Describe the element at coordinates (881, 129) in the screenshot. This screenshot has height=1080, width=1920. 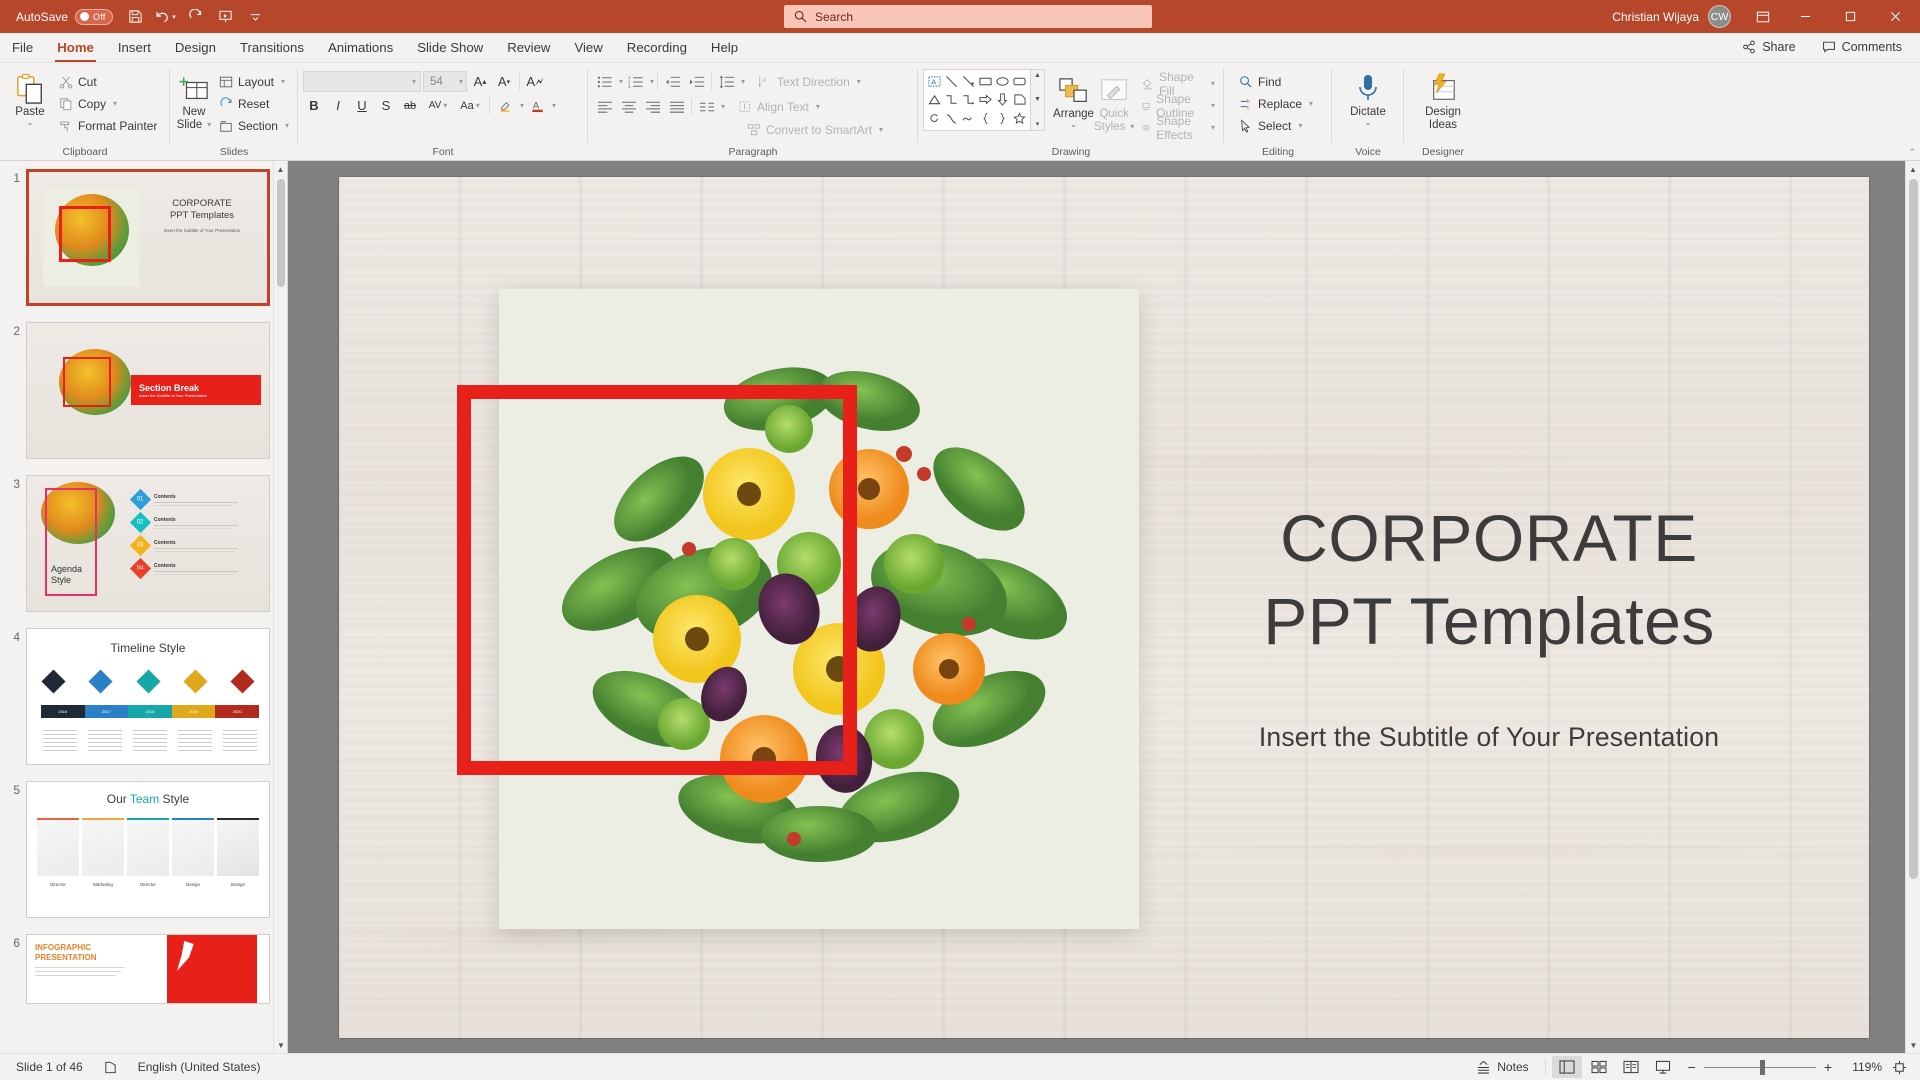
I see `smartart-chevron-icon: ▾` at that location.